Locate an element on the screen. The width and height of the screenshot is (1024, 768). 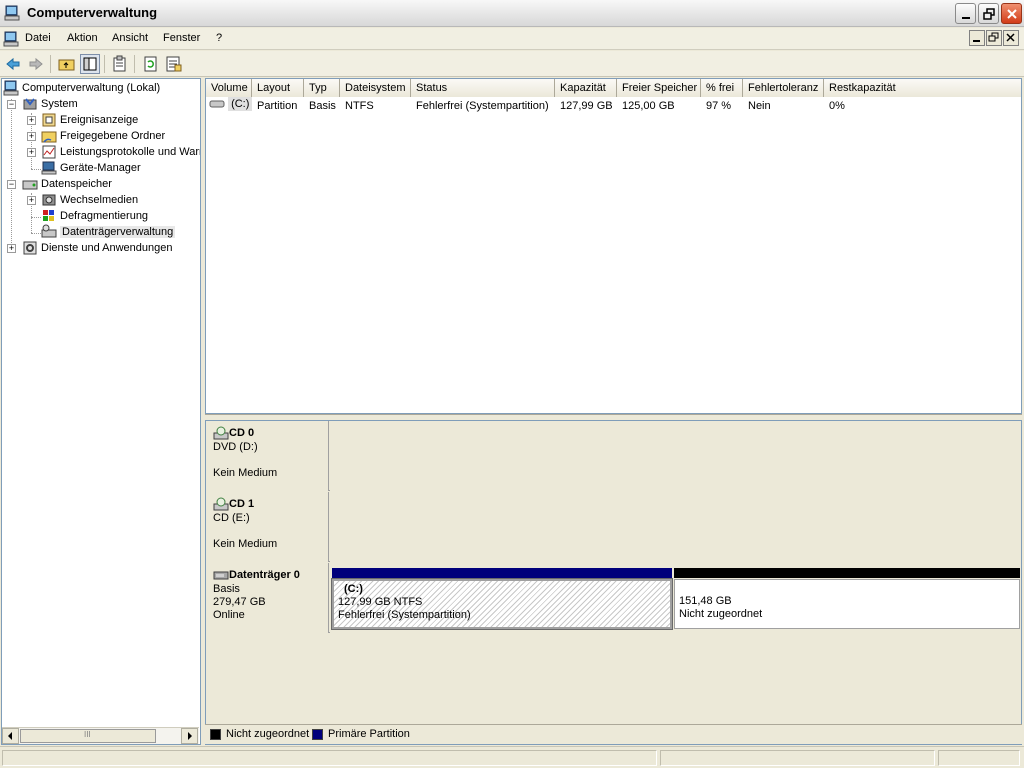
partition-unallocated: 151,48 GB Nicht zugeordnet is located at coordinates (847, 598).